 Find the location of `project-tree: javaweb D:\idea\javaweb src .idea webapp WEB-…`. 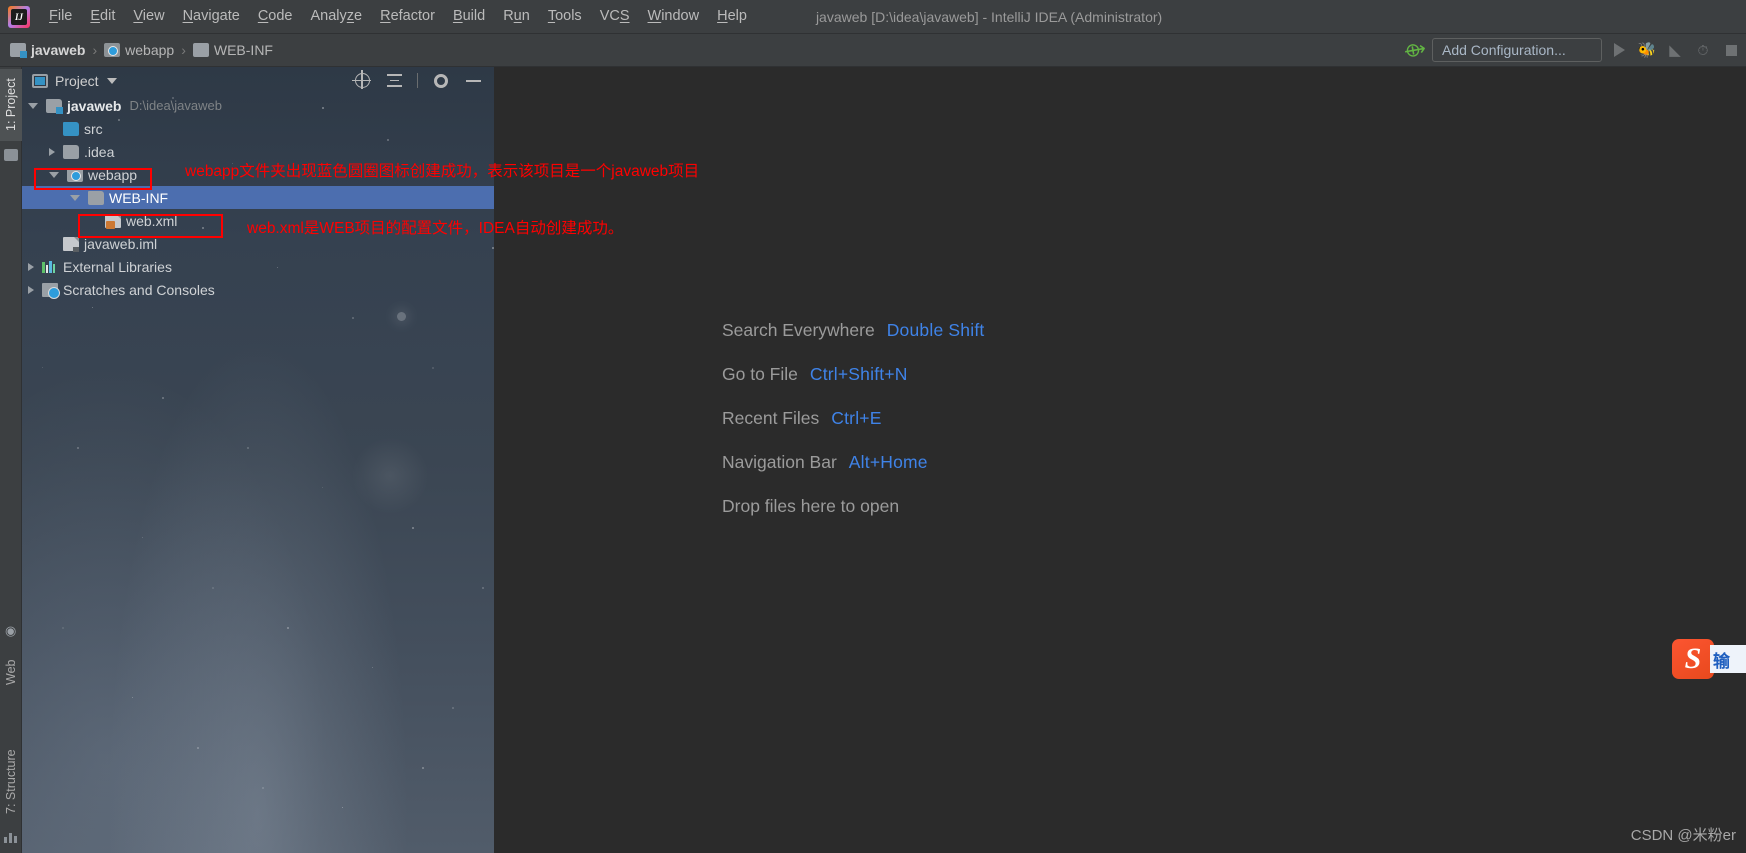

project-tree: javaweb D:\idea\javaweb src .idea webapp WEB-… is located at coordinates (258, 197).